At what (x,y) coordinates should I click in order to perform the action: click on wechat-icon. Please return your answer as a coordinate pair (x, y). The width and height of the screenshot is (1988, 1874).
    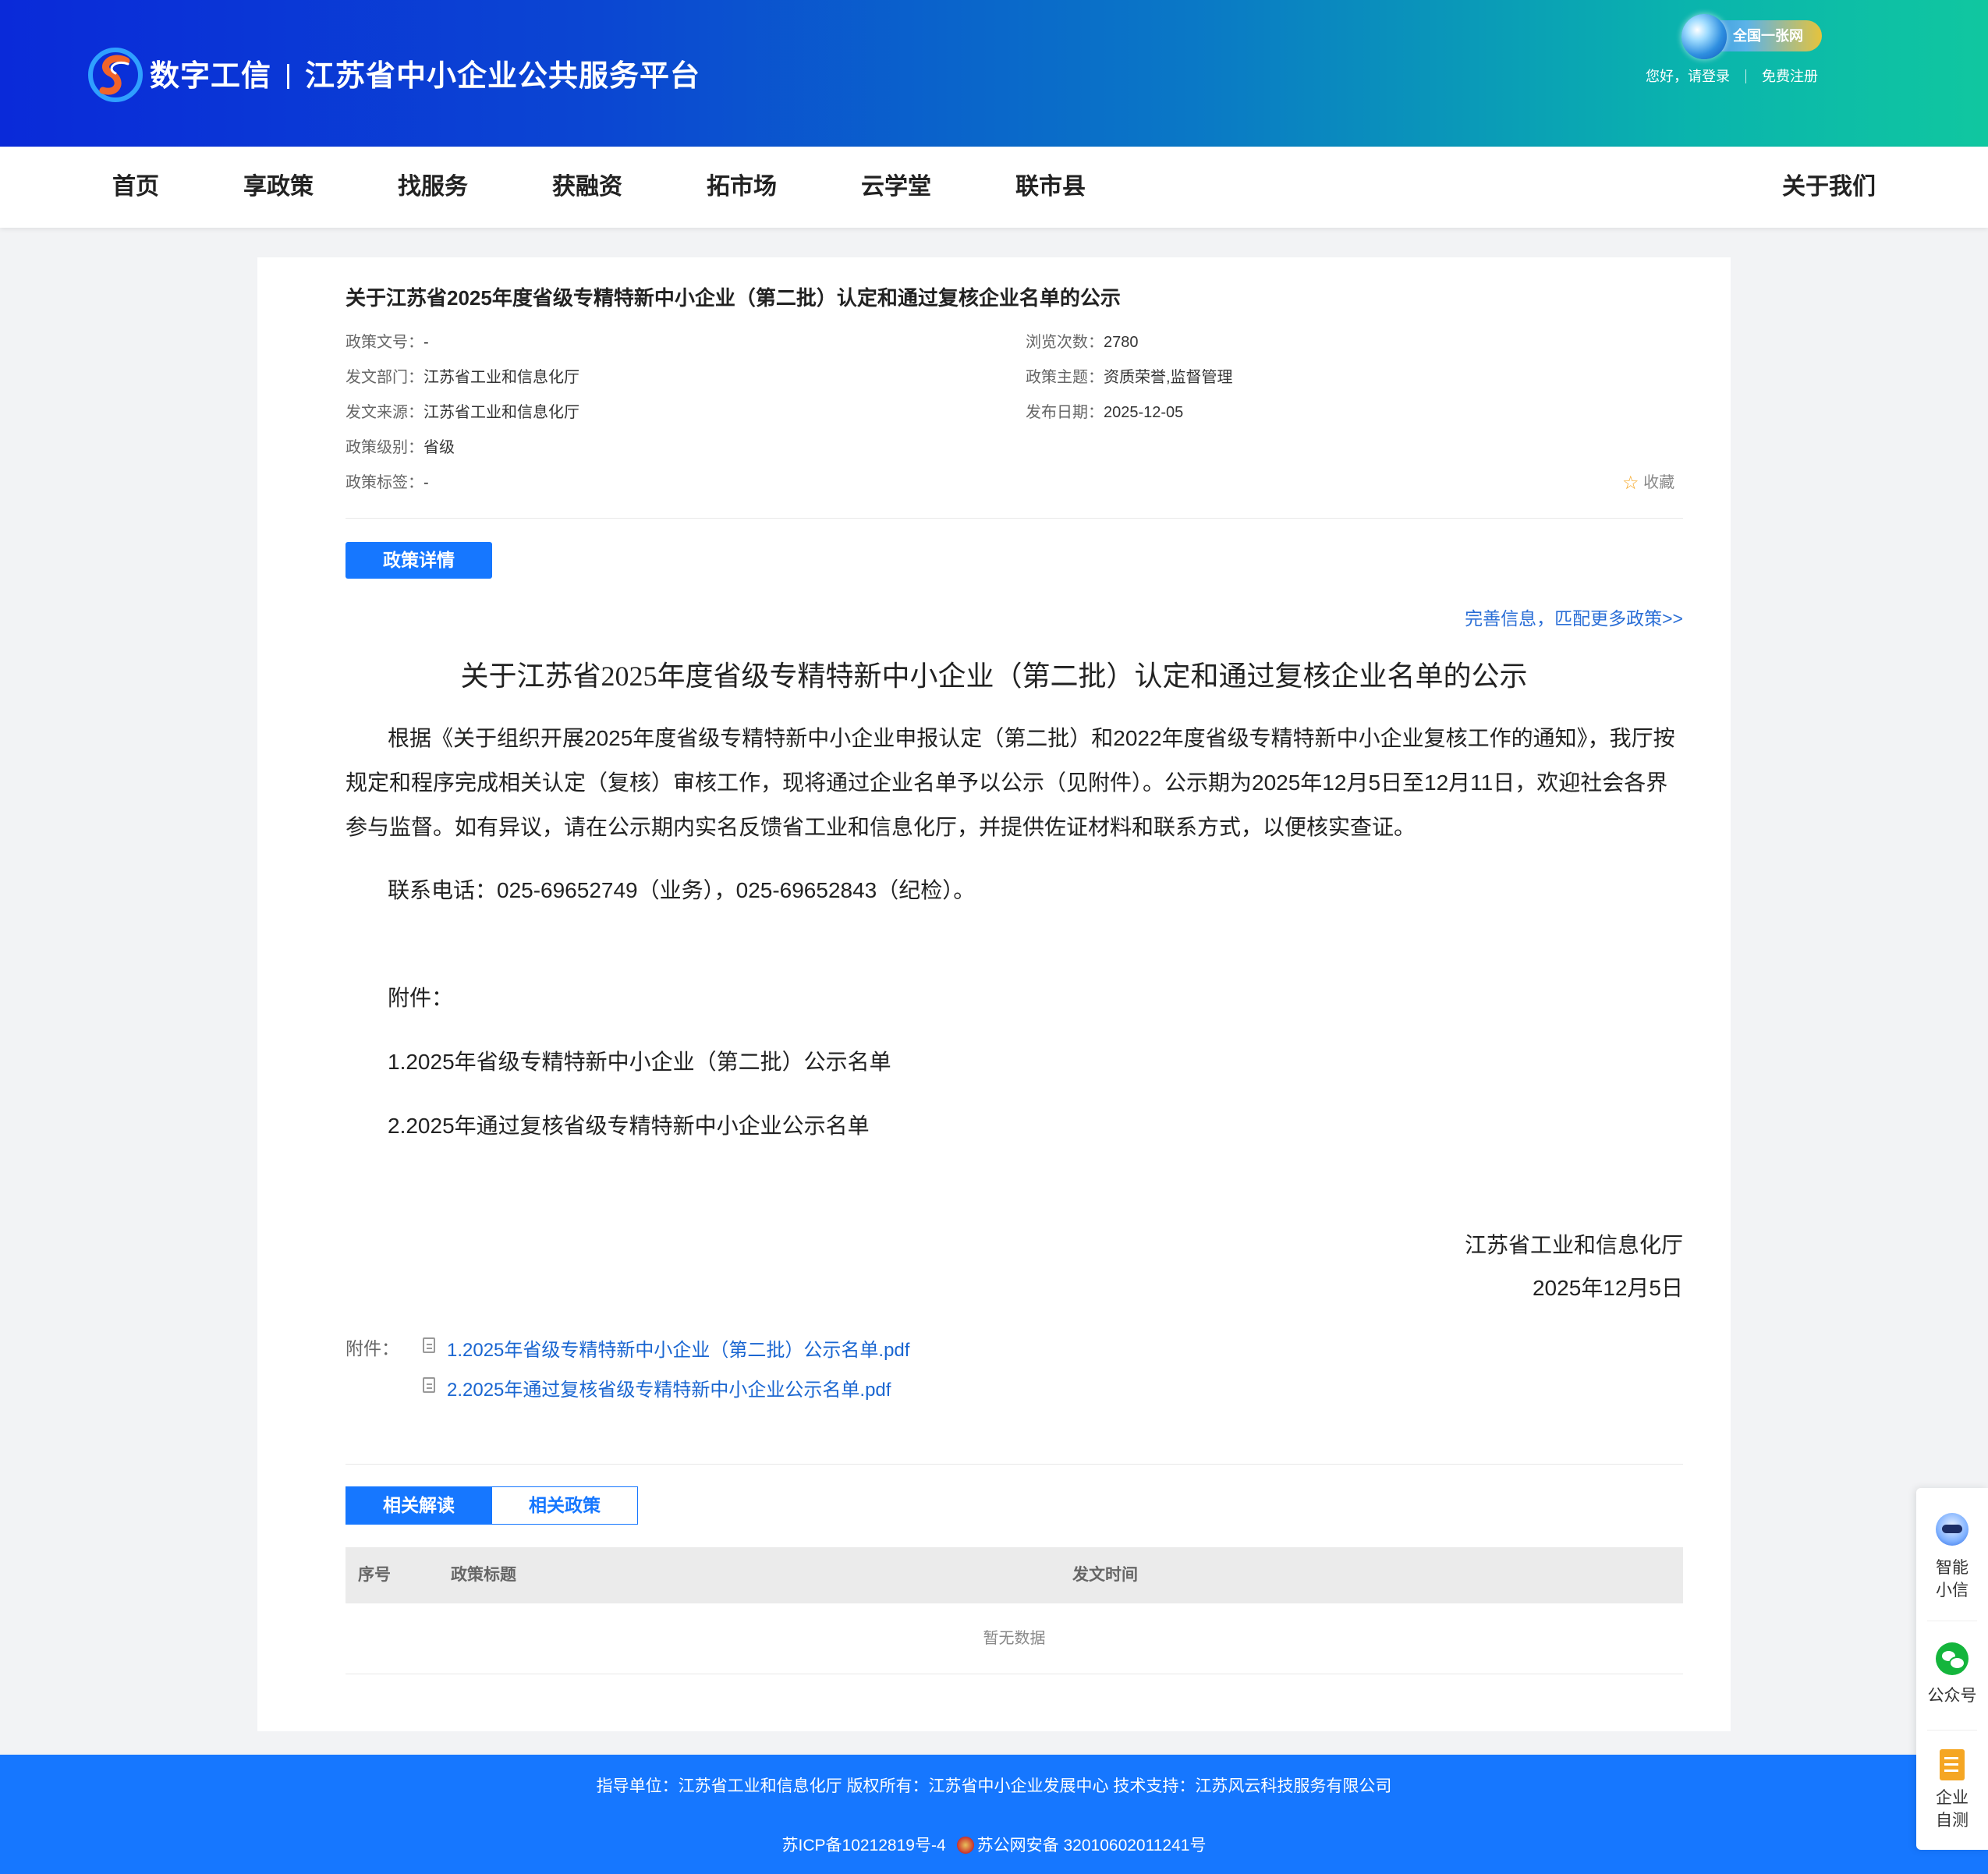
    Looking at the image, I should click on (1952, 1658).